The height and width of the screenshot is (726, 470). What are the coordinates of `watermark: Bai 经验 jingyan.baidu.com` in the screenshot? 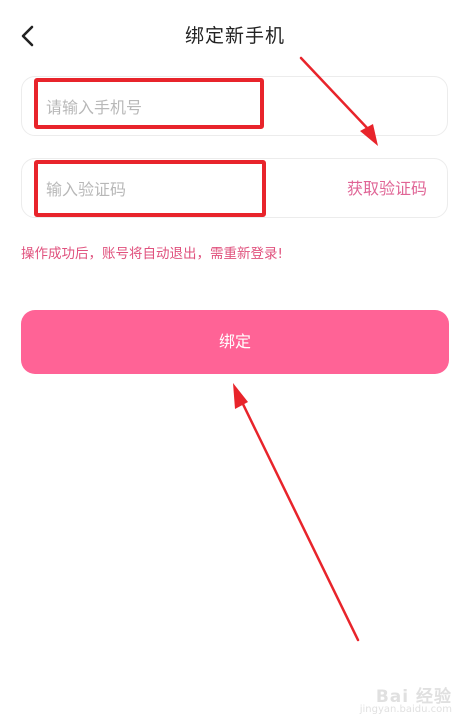 It's located at (397, 701).